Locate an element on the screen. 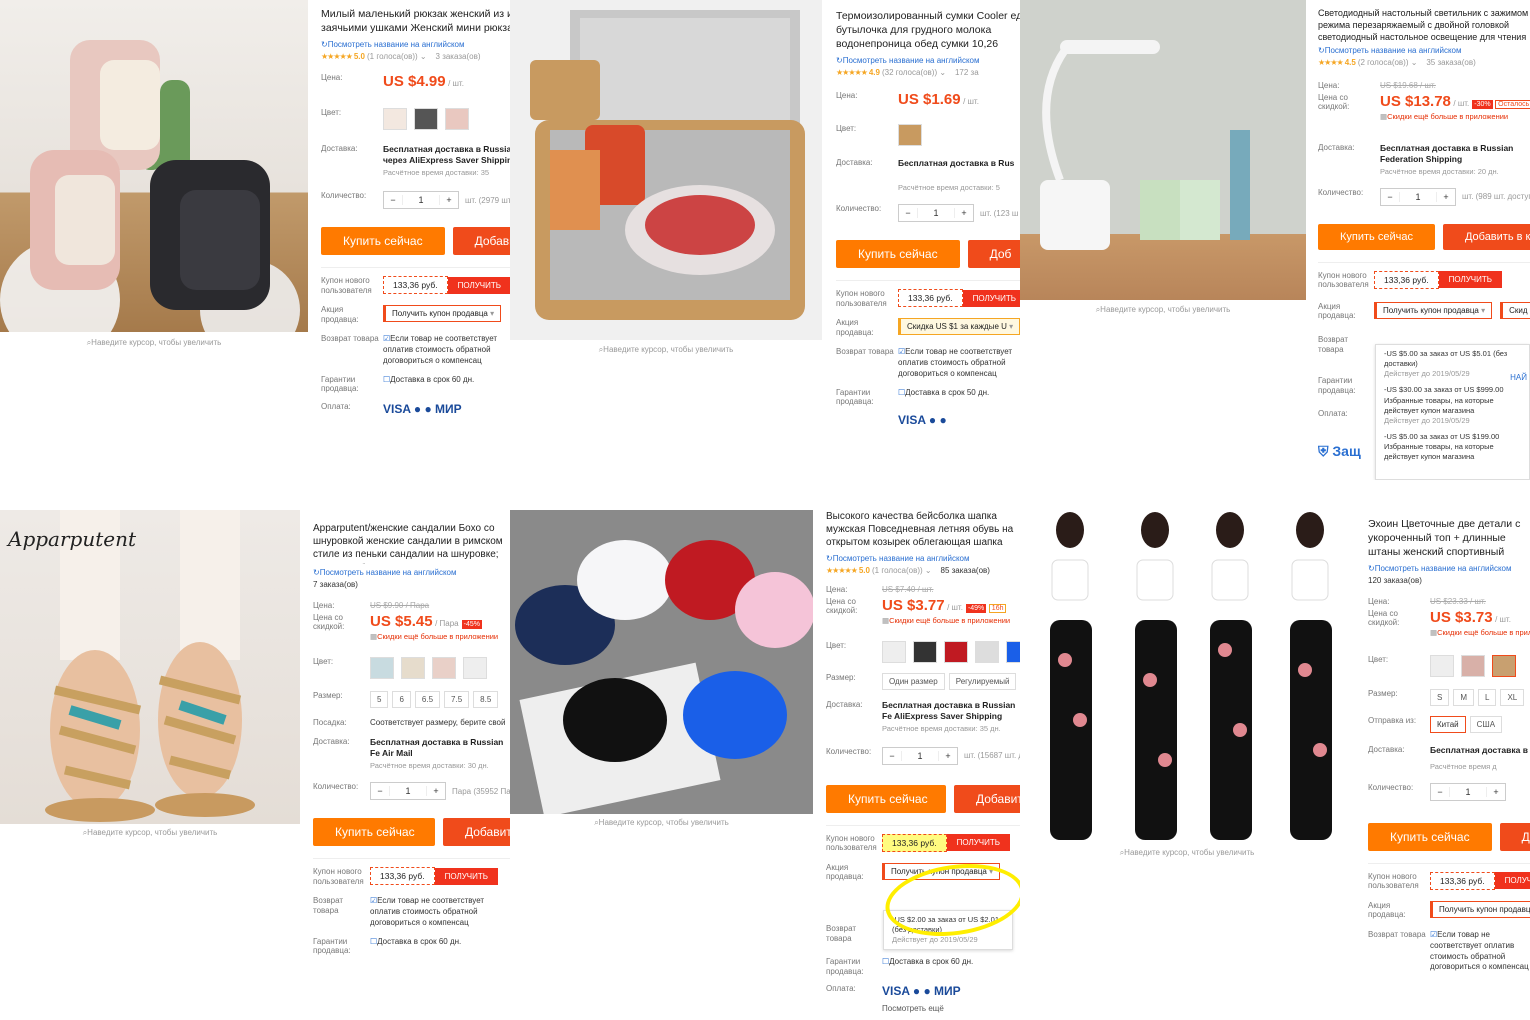  ship-from-option: США is located at coordinates (1486, 724).